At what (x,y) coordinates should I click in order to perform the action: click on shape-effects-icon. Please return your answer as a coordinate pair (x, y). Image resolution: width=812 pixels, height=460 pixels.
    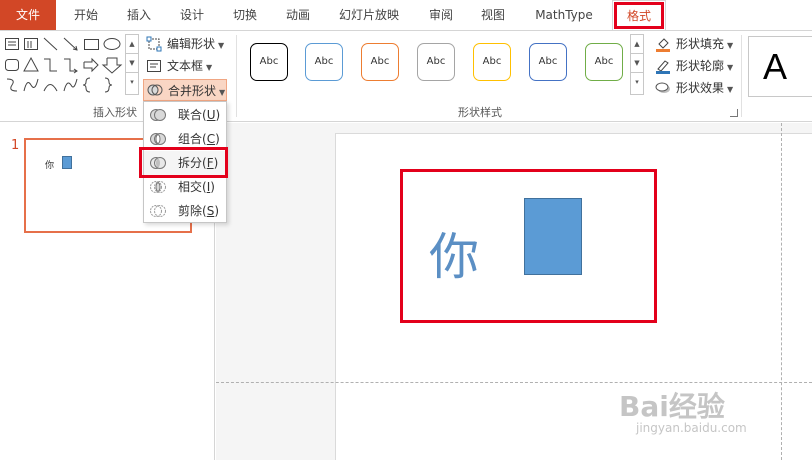
    Looking at the image, I should click on (662, 87).